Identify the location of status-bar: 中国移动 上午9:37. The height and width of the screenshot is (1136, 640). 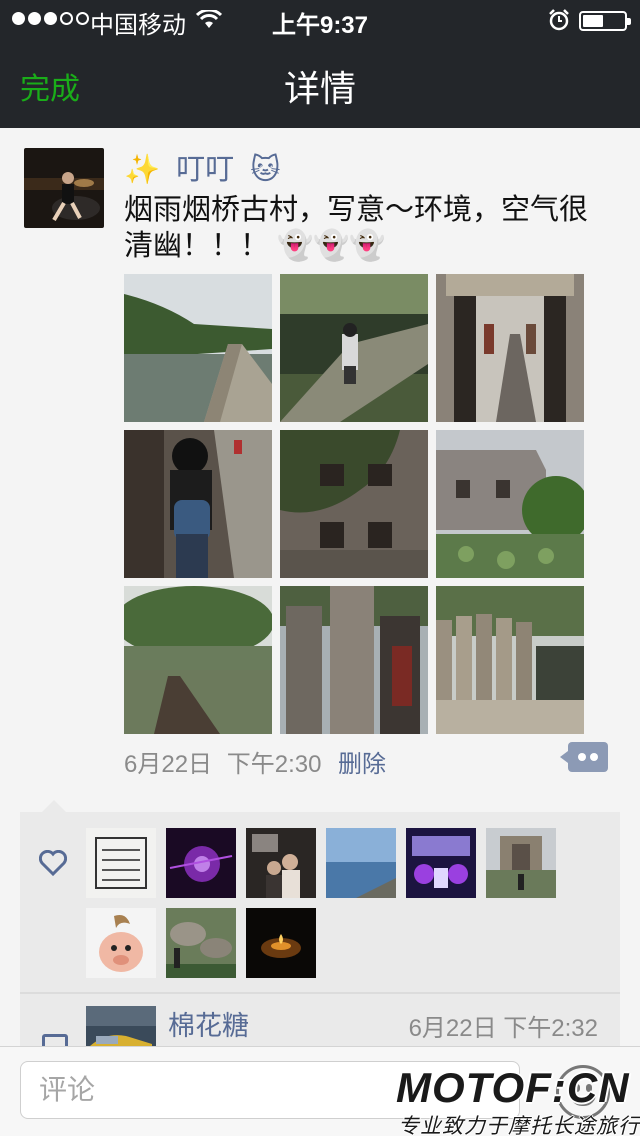
(320, 20).